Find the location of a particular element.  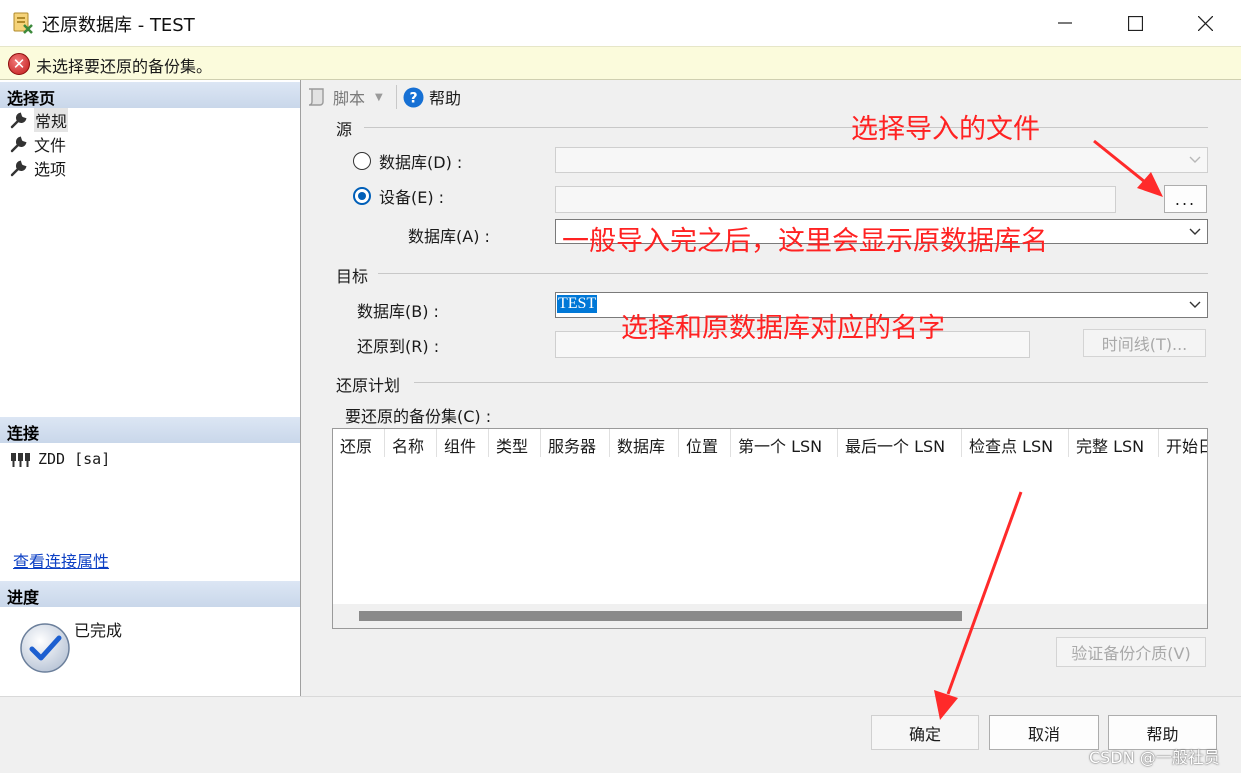

script-label: 脚本 is located at coordinates (349, 98).